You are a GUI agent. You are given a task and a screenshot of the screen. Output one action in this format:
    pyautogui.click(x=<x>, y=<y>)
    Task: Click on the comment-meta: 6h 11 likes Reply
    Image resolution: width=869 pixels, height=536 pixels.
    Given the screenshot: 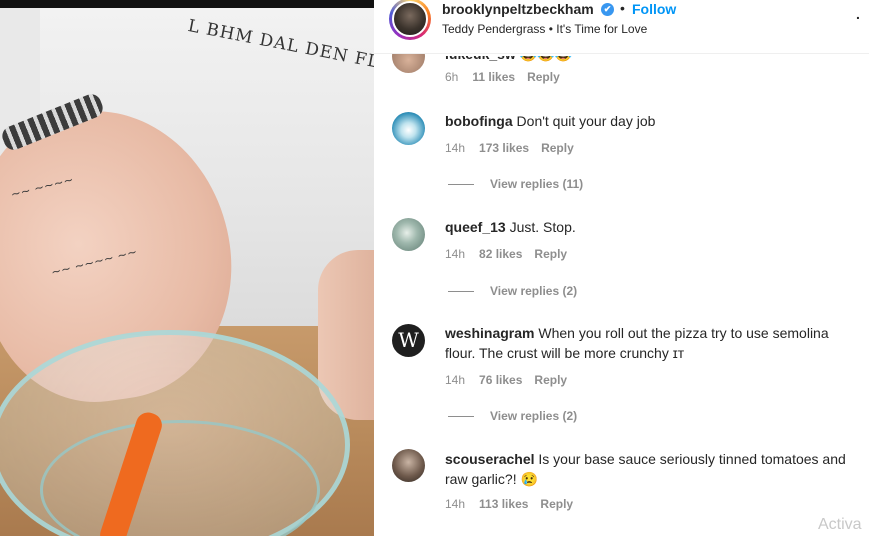 What is the action you would take?
    pyautogui.click(x=502, y=77)
    